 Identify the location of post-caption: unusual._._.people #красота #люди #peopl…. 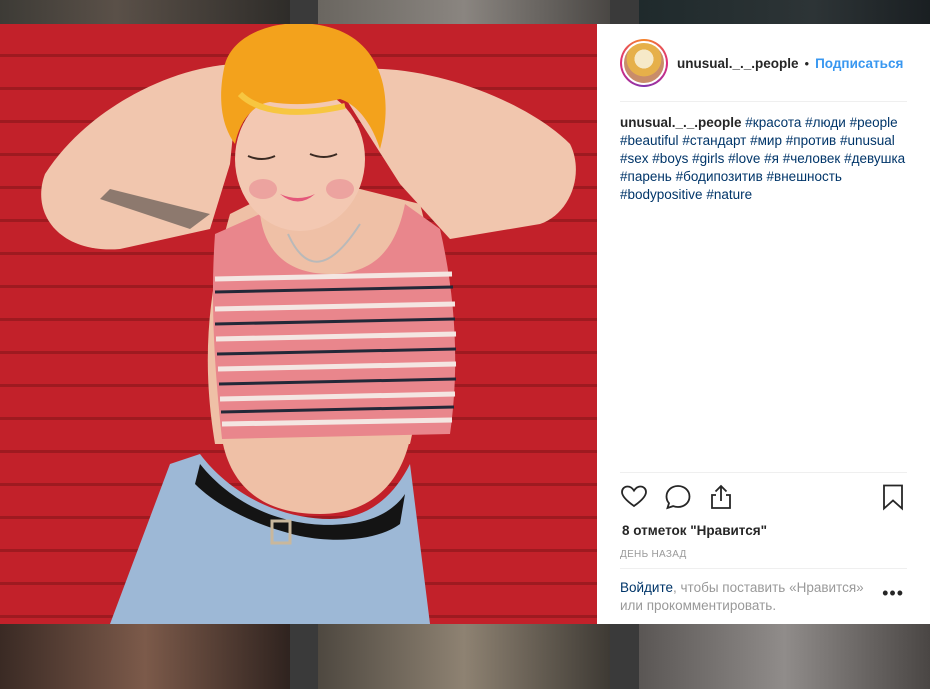
(763, 159).